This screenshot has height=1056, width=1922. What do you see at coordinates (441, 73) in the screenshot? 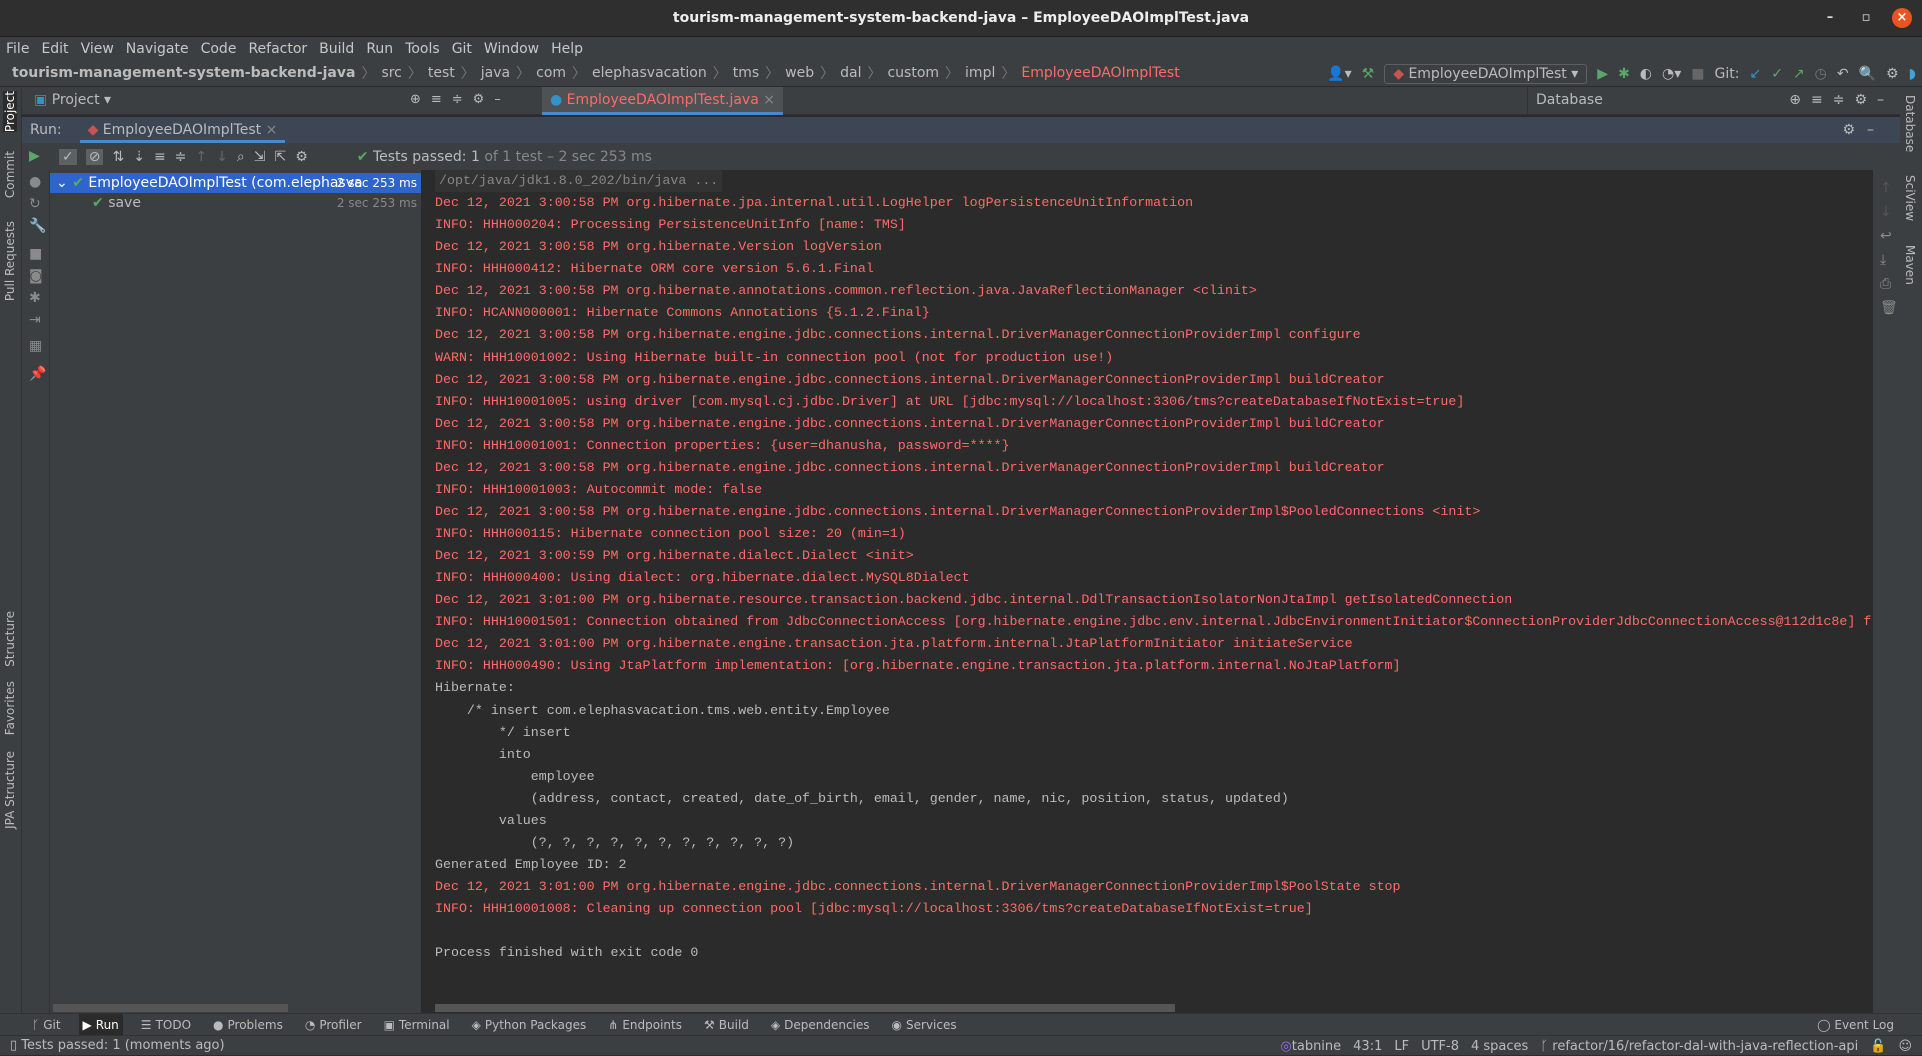
I see `breadcrumb-item: test` at bounding box center [441, 73].